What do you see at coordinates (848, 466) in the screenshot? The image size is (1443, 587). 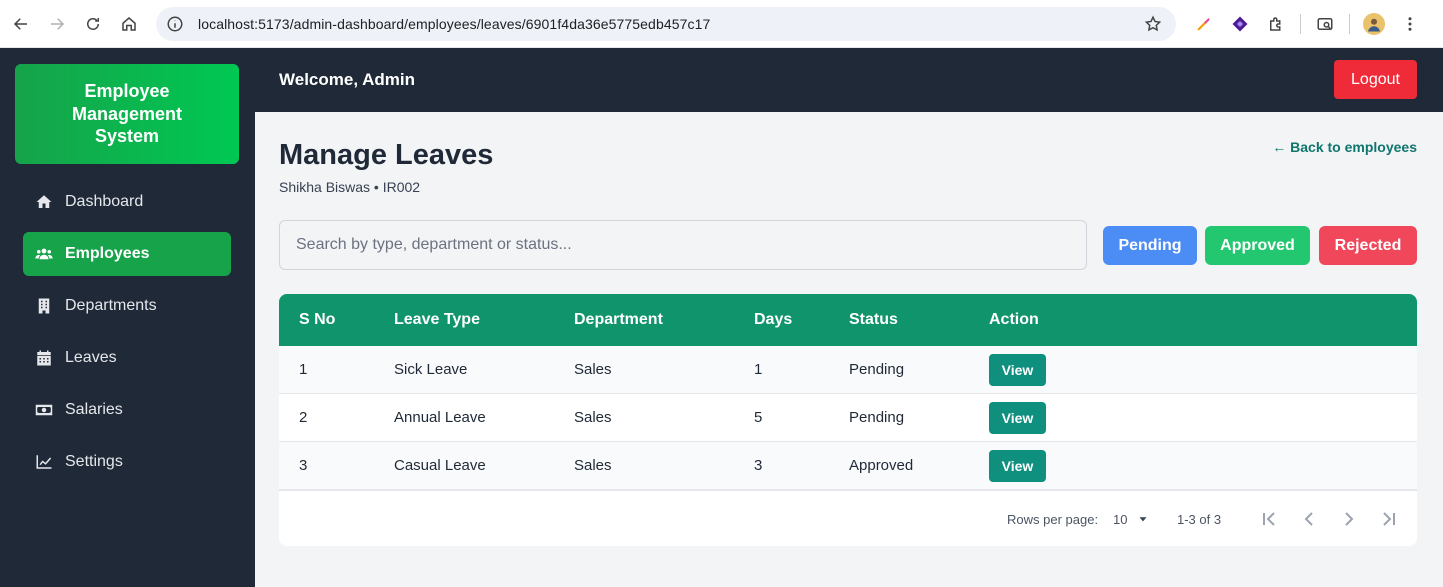 I see `table-row: 3 Casual Leave Sales 3 Approved View` at bounding box center [848, 466].